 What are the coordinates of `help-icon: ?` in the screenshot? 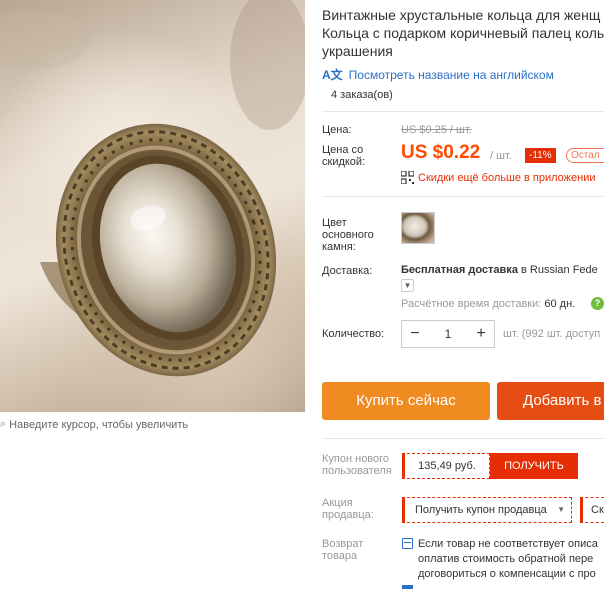 It's located at (597, 303).